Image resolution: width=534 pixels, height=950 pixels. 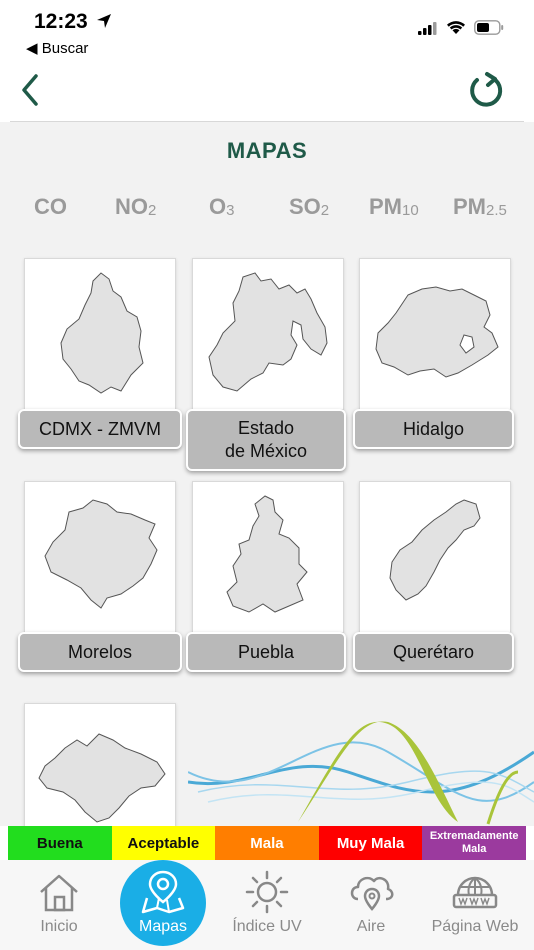 What do you see at coordinates (267, 209) in the screenshot?
I see `pollutant-selector: CO NO2 O3 SO2 PM10 PM2.5` at bounding box center [267, 209].